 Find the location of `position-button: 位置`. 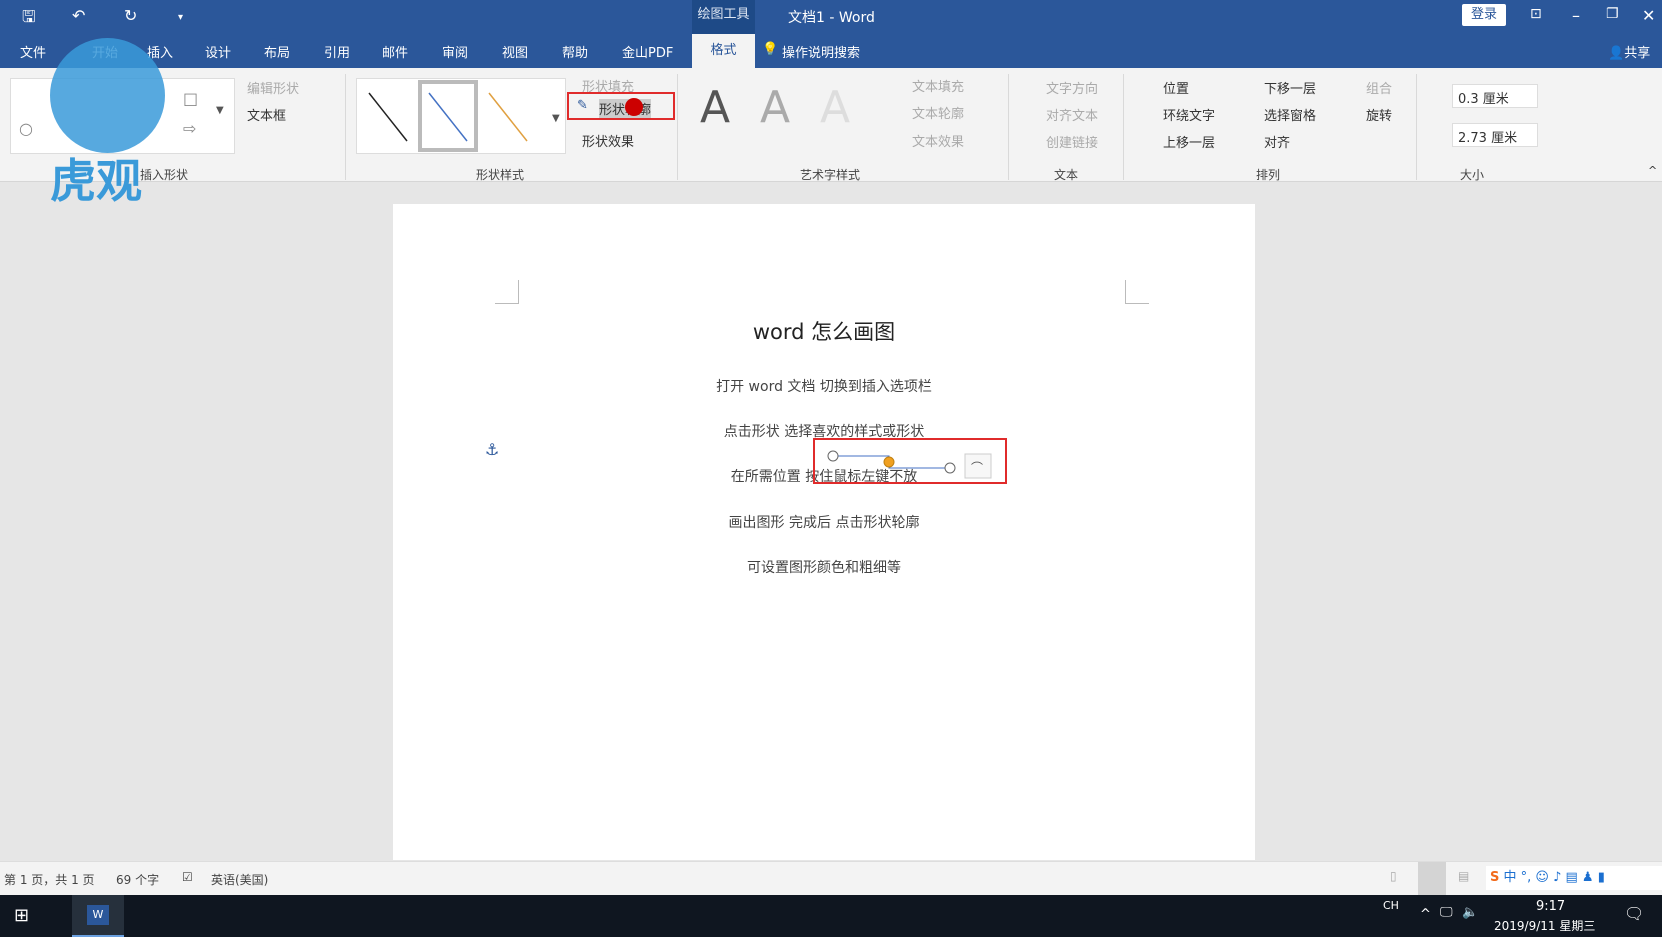

position-button: 位置 is located at coordinates (1176, 87).